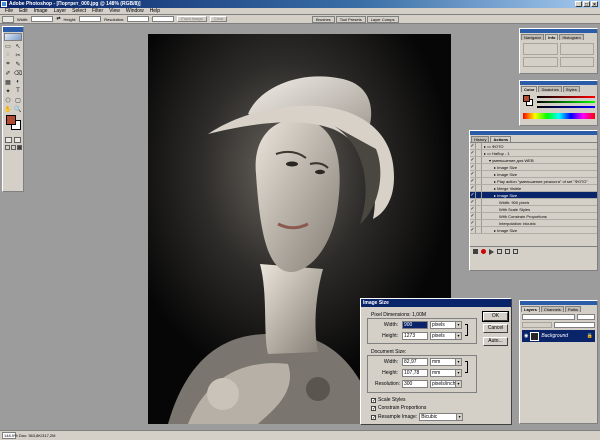  Describe the element at coordinates (8, 91) in the screenshot. I see `path-select-tool-icon: ✦` at that location.